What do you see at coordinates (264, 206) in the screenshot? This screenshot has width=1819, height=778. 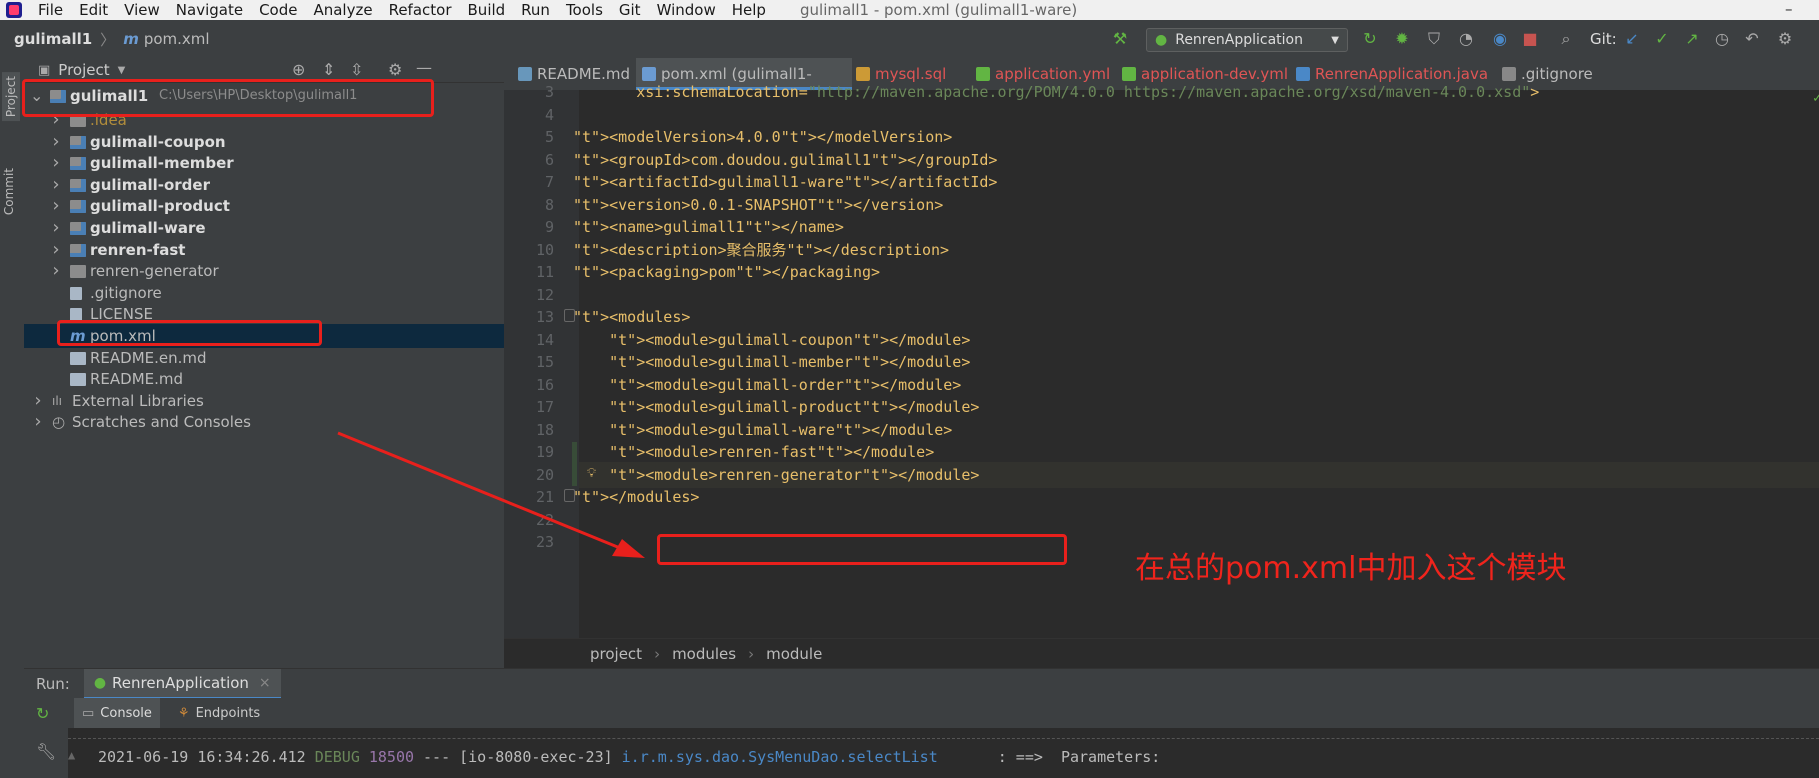 I see `tree-item: › gulimall-product` at bounding box center [264, 206].